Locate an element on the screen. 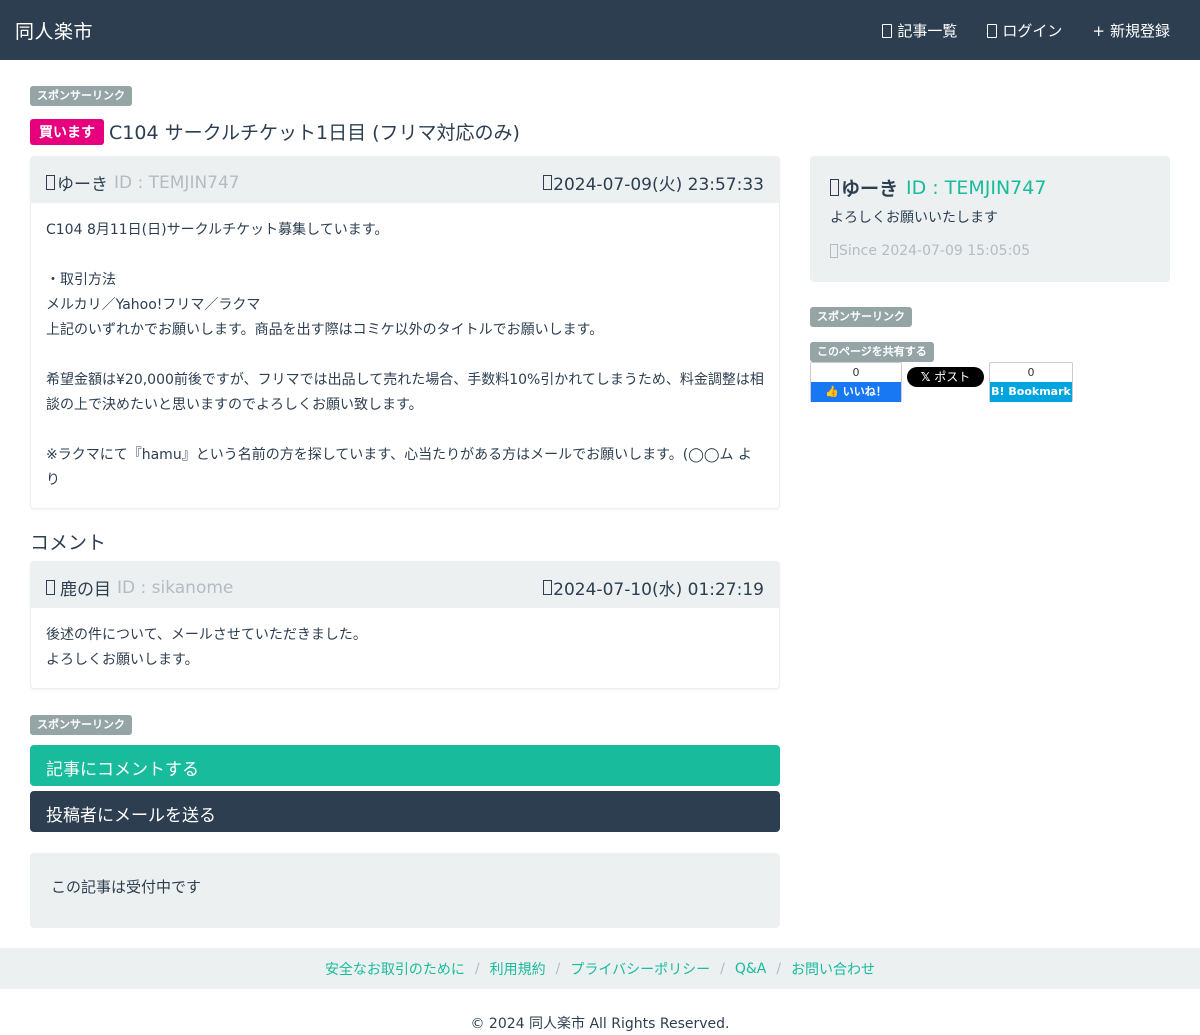  nav-article-list-label: 記事一覧 is located at coordinates (927, 31).